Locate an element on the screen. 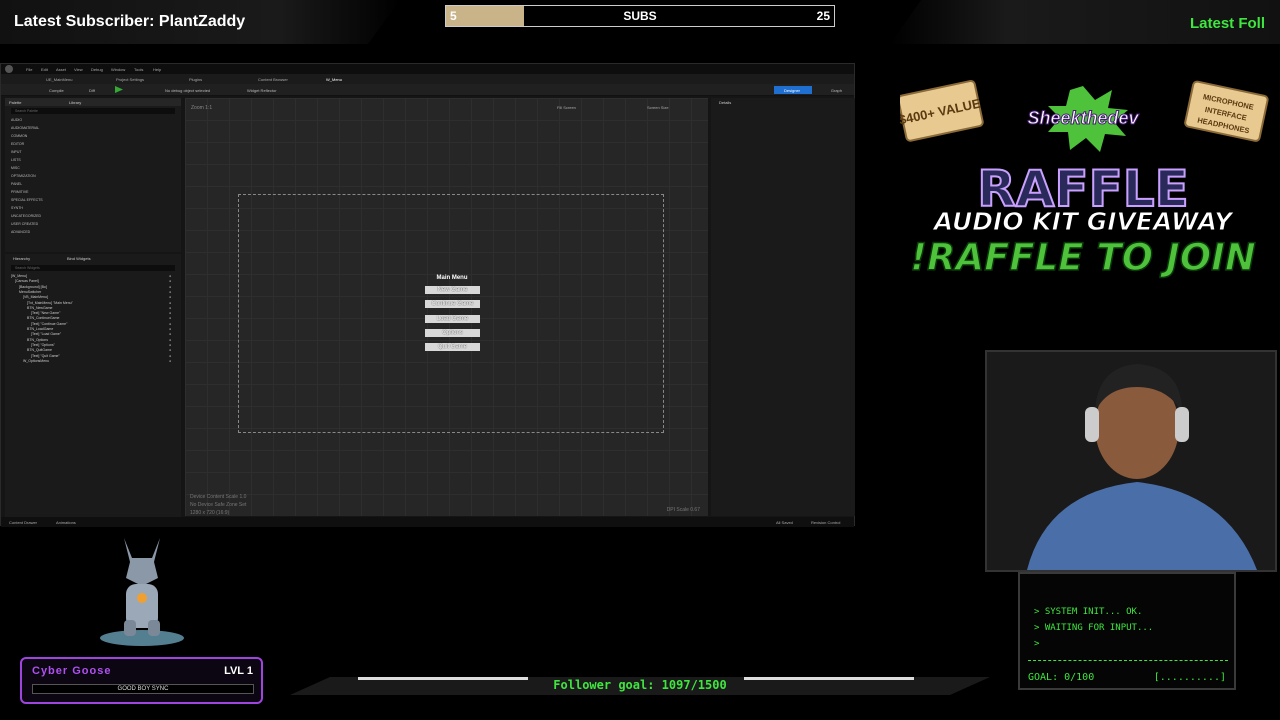 The height and width of the screenshot is (720, 1280). menu-file: File is located at coordinates (29, 69).